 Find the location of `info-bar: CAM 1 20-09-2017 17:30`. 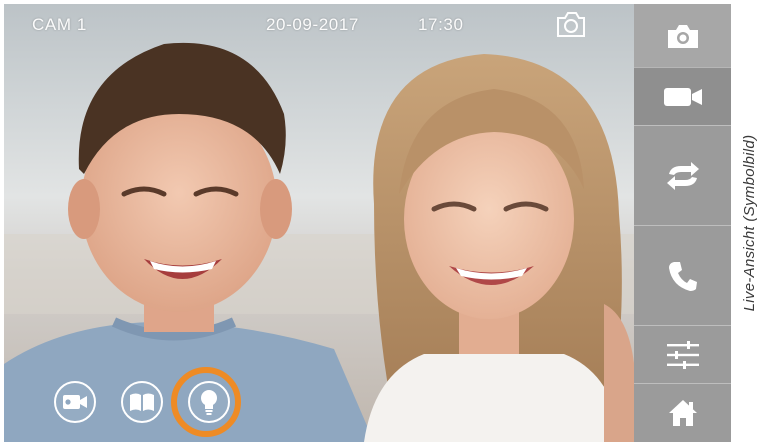

info-bar: CAM 1 20-09-2017 17:30 is located at coordinates (319, 24).